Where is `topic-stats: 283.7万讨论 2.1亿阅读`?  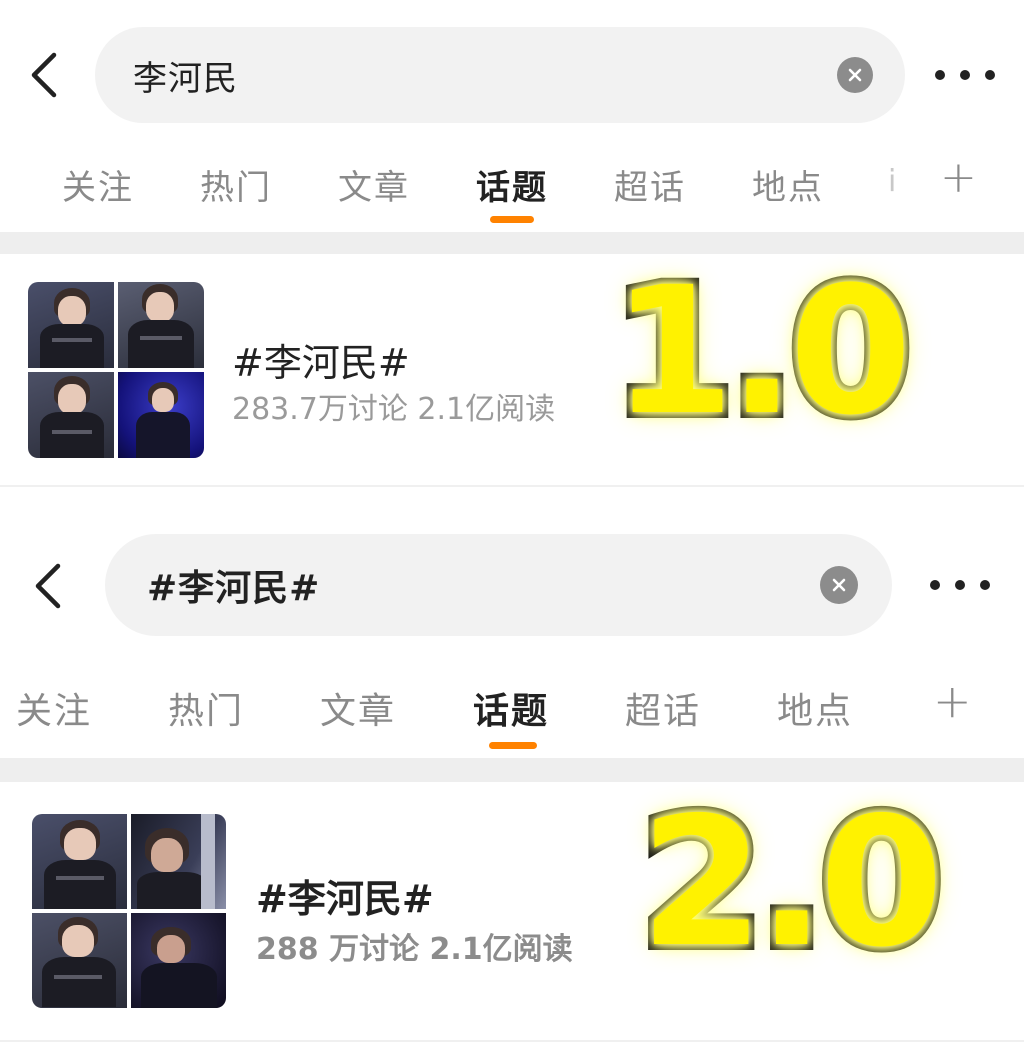 topic-stats: 283.7万讨论 2.1亿阅读 is located at coordinates (394, 409).